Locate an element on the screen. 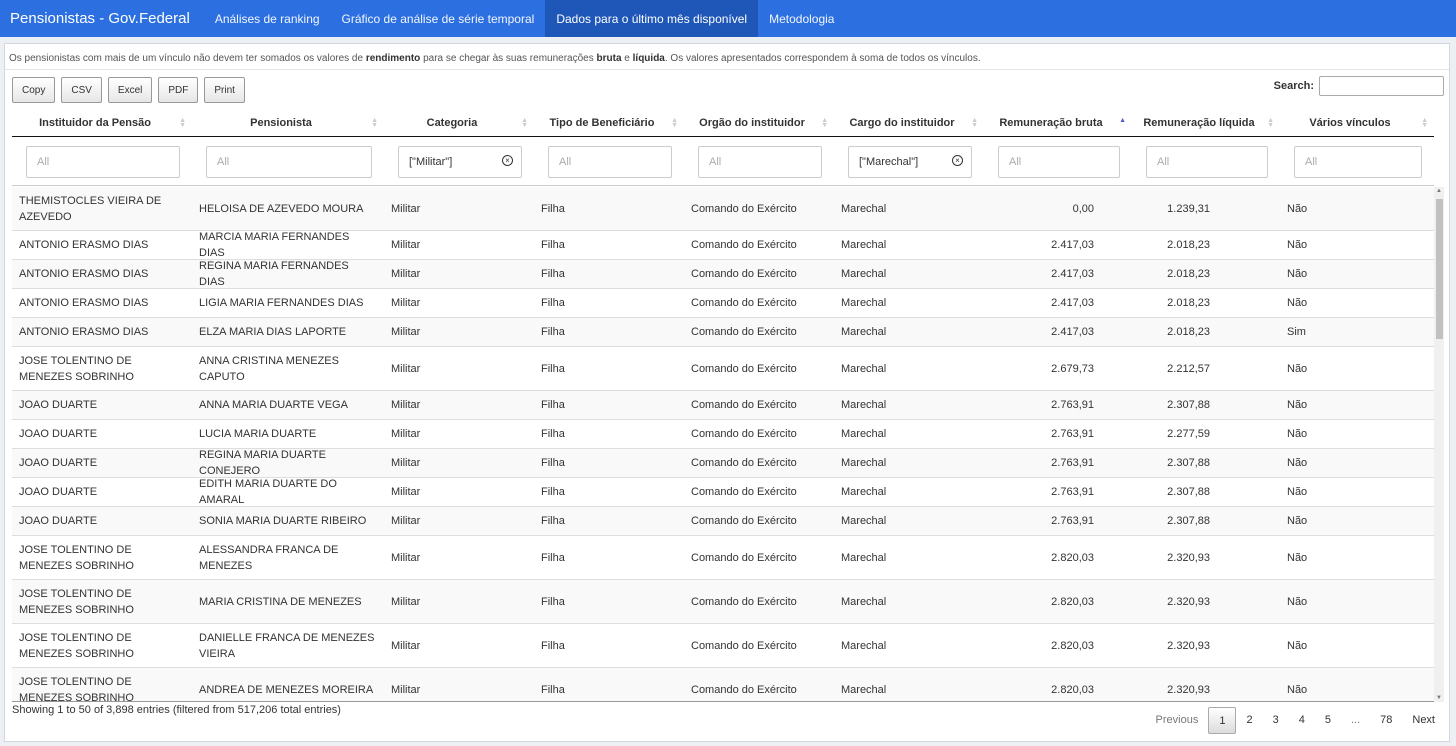 The width and height of the screenshot is (1456, 746). tab-analises-ranking: Análises de ranking is located at coordinates (267, 18).